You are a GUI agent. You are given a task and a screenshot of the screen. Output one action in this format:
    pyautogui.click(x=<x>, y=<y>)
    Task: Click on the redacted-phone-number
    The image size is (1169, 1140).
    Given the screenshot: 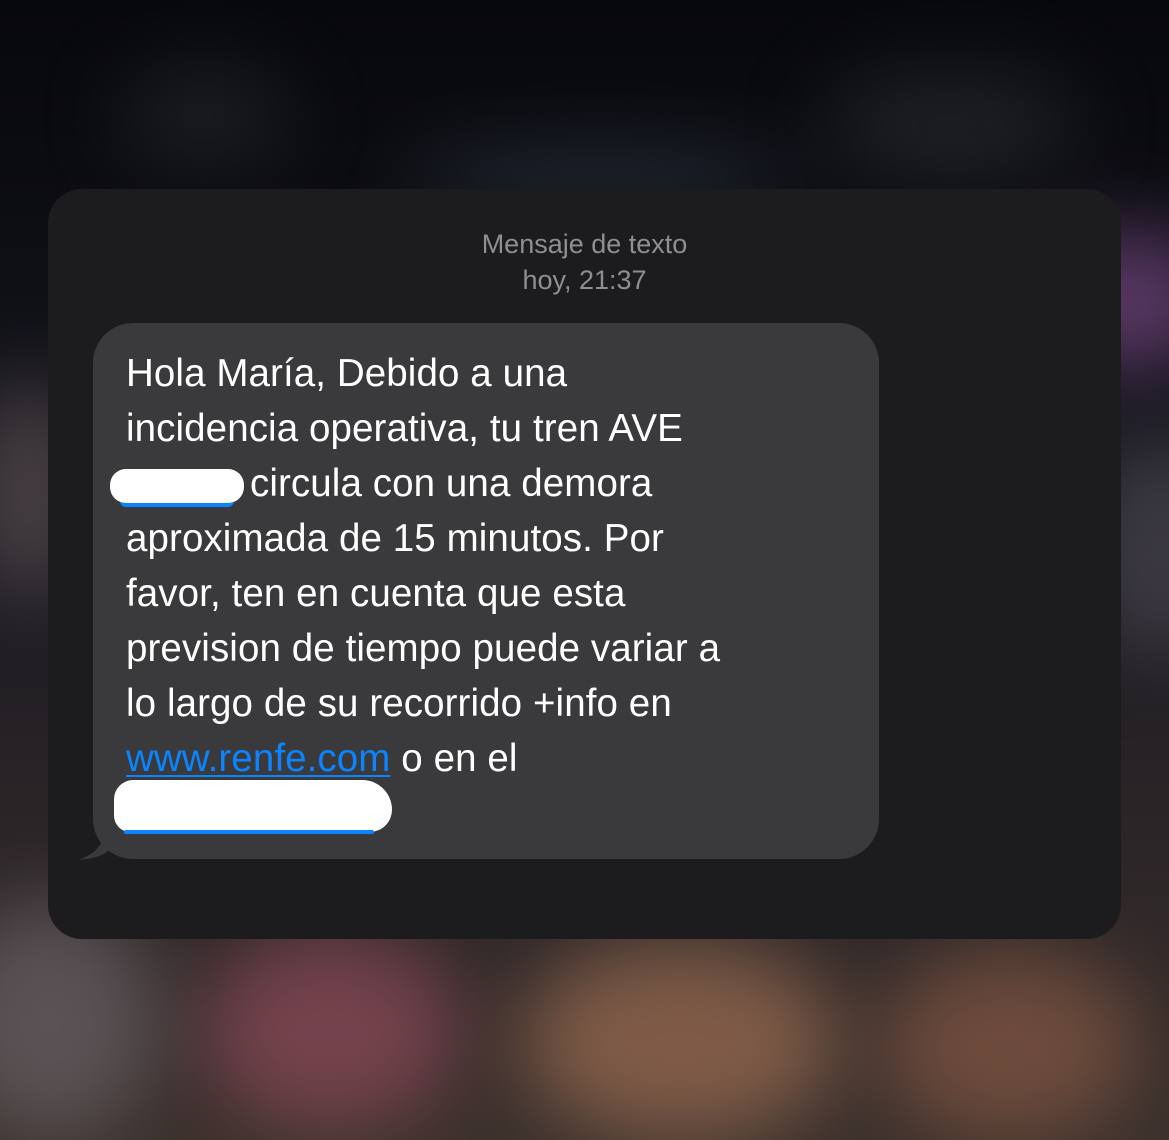 What is the action you would take?
    pyautogui.click(x=253, y=807)
    